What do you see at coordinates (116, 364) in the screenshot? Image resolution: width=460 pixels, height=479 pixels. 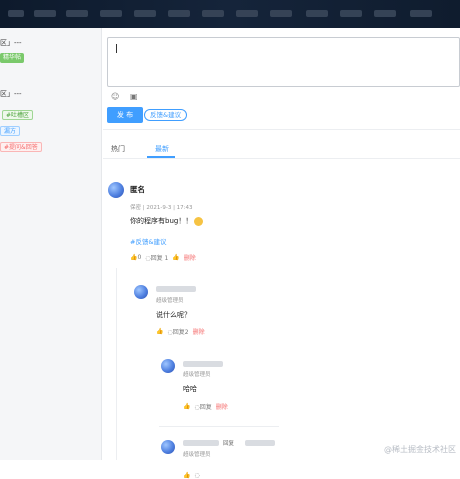 I see `thread-line` at bounding box center [116, 364].